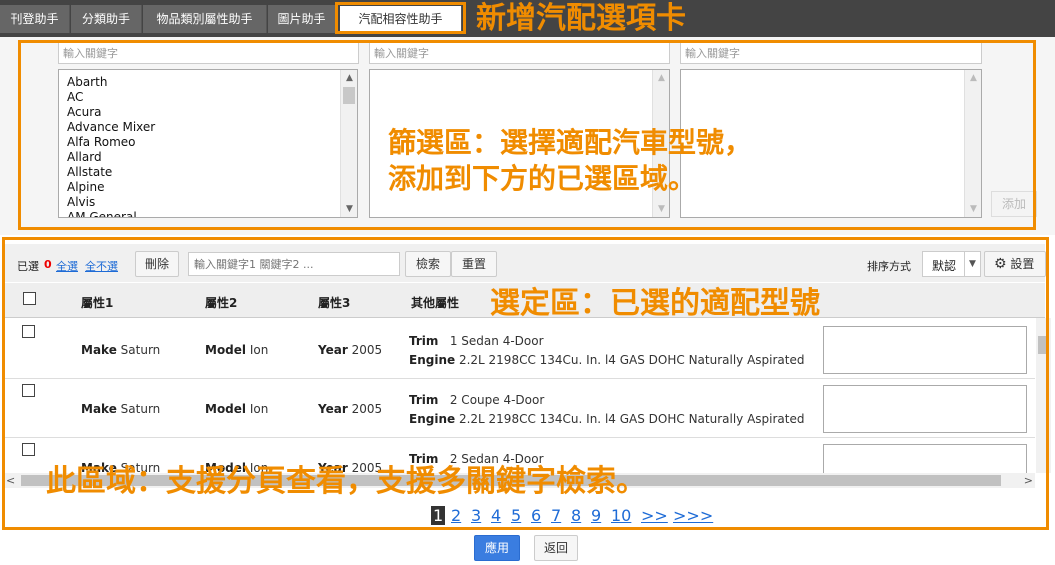  What do you see at coordinates (581, 18) in the screenshot?
I see `annotation-new-tab: 新增汽配選項卡` at bounding box center [581, 18].